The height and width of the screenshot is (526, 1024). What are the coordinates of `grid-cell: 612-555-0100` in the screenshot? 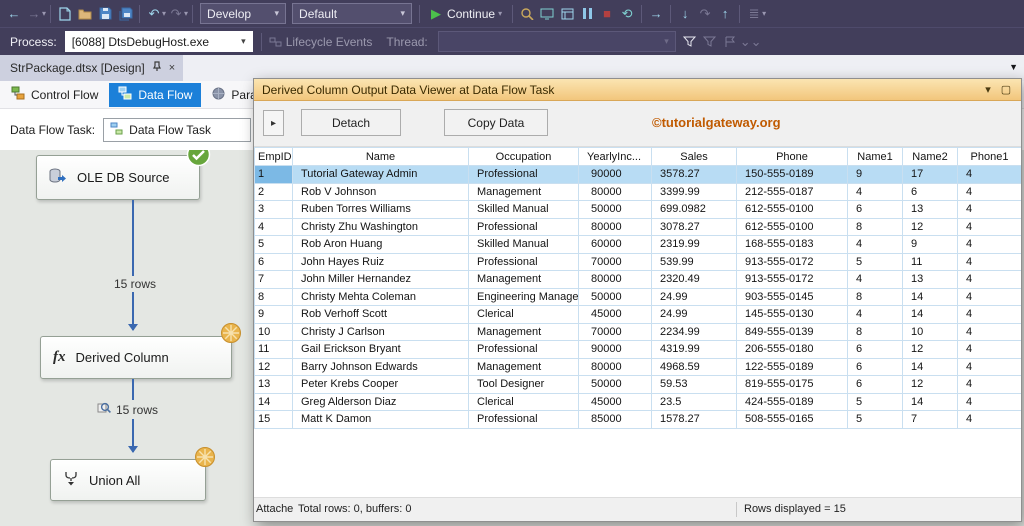 It's located at (792, 226).